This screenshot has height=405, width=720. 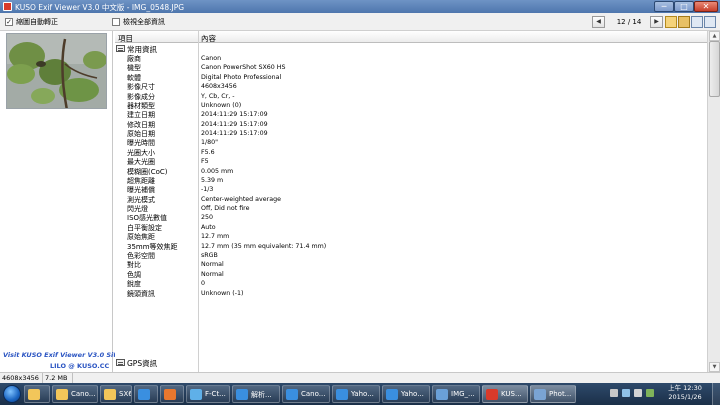 I want to click on taskbar-clock: 上午 12:30 2015/1/26, so click(x=685, y=393).